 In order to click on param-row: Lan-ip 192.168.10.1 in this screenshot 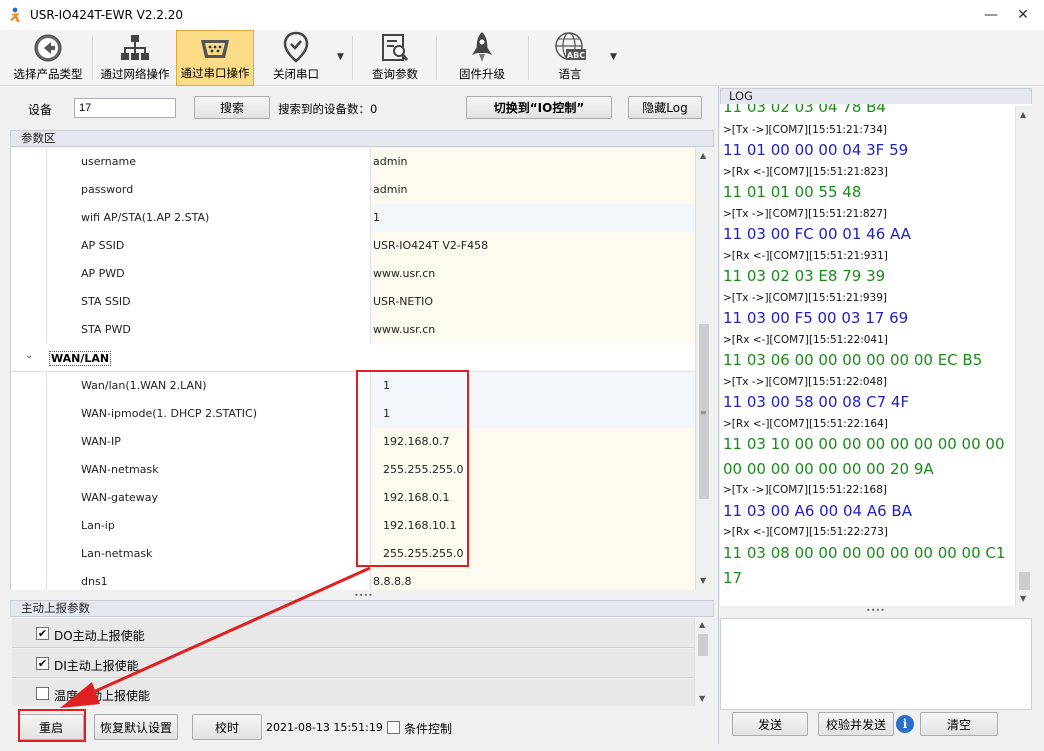, I will do `click(353, 526)`.